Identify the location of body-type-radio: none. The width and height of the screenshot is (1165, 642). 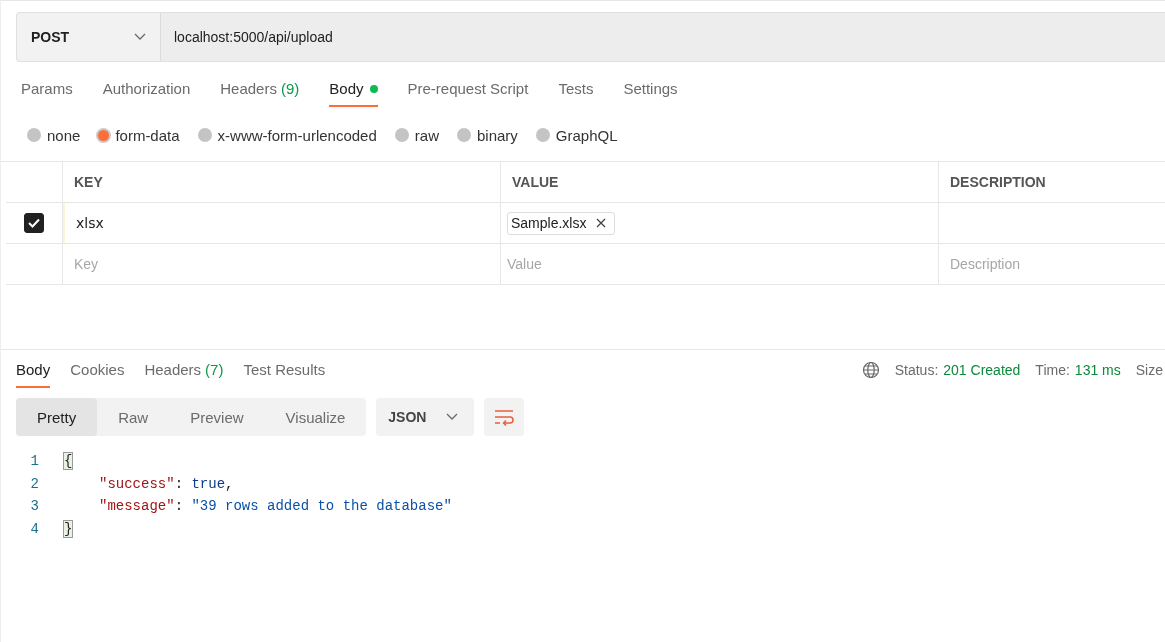
(54, 135).